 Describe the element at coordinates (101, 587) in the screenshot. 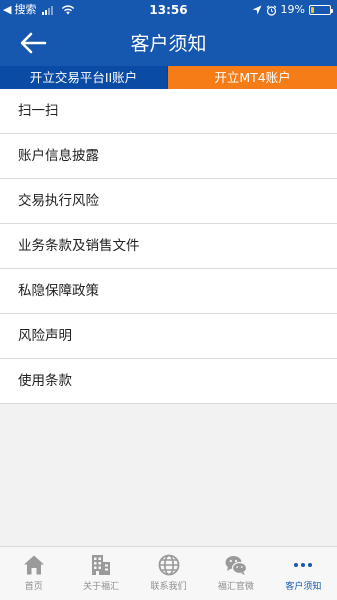

I see `tab-about-label: 关于福汇` at that location.